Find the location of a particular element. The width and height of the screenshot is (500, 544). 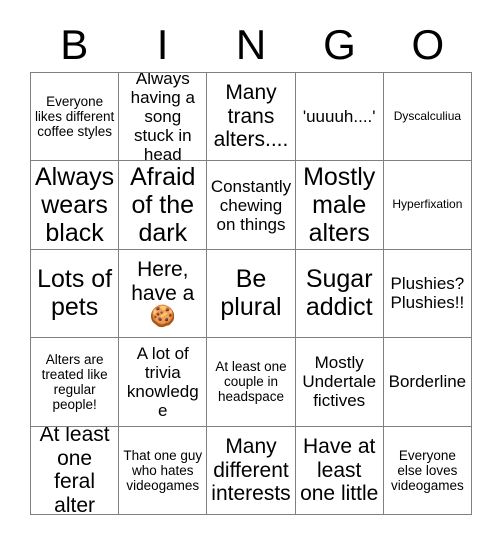

bingo-cell-n4: At least one couple in headspace is located at coordinates (251, 382).